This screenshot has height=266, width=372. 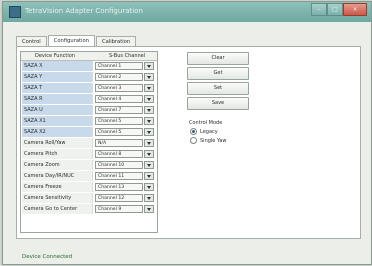 What do you see at coordinates (57, 110) in the screenshot?
I see `function-cell: SAZA U` at bounding box center [57, 110].